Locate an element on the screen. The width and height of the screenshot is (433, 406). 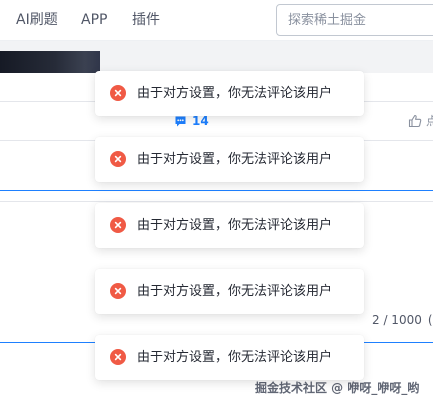
like-label: 点 is located at coordinates (429, 121).